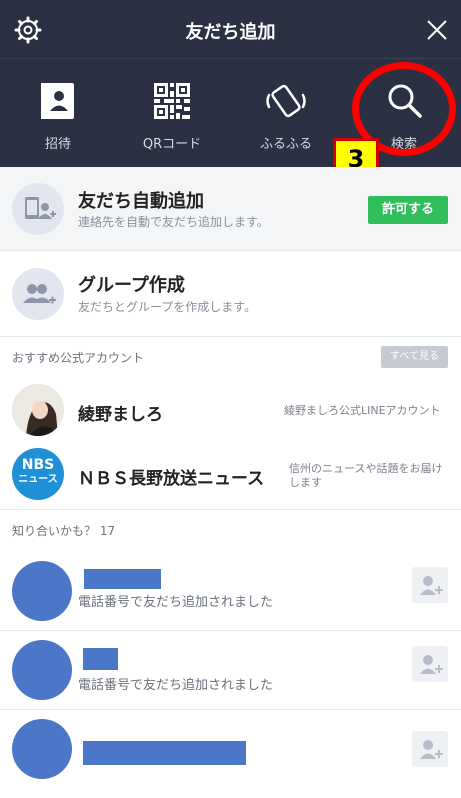 The height and width of the screenshot is (798, 461). Describe the element at coordinates (78, 358) in the screenshot. I see `recommended-section-label: おすすめ公式アカウント` at that location.